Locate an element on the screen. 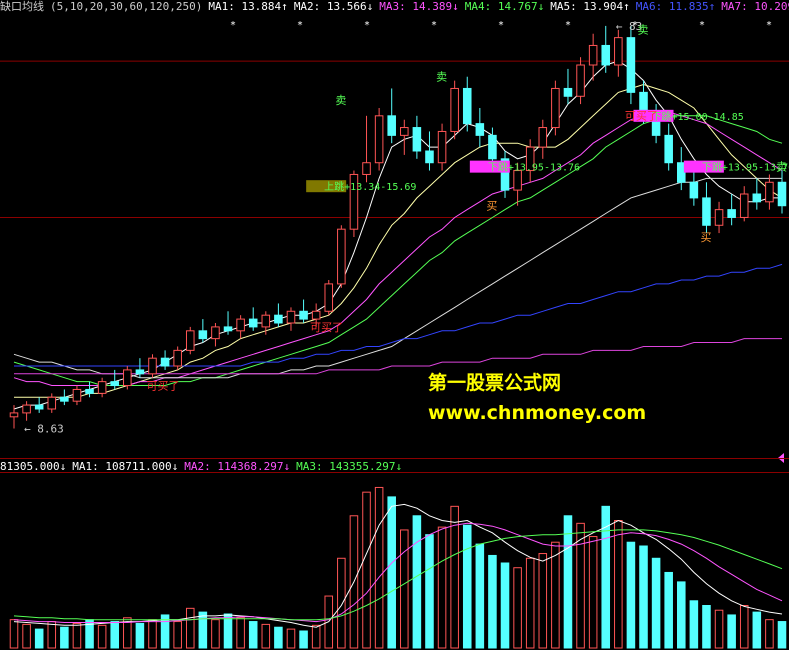  ma-readout-2: MA2: 13.566↓ is located at coordinates (333, 6).